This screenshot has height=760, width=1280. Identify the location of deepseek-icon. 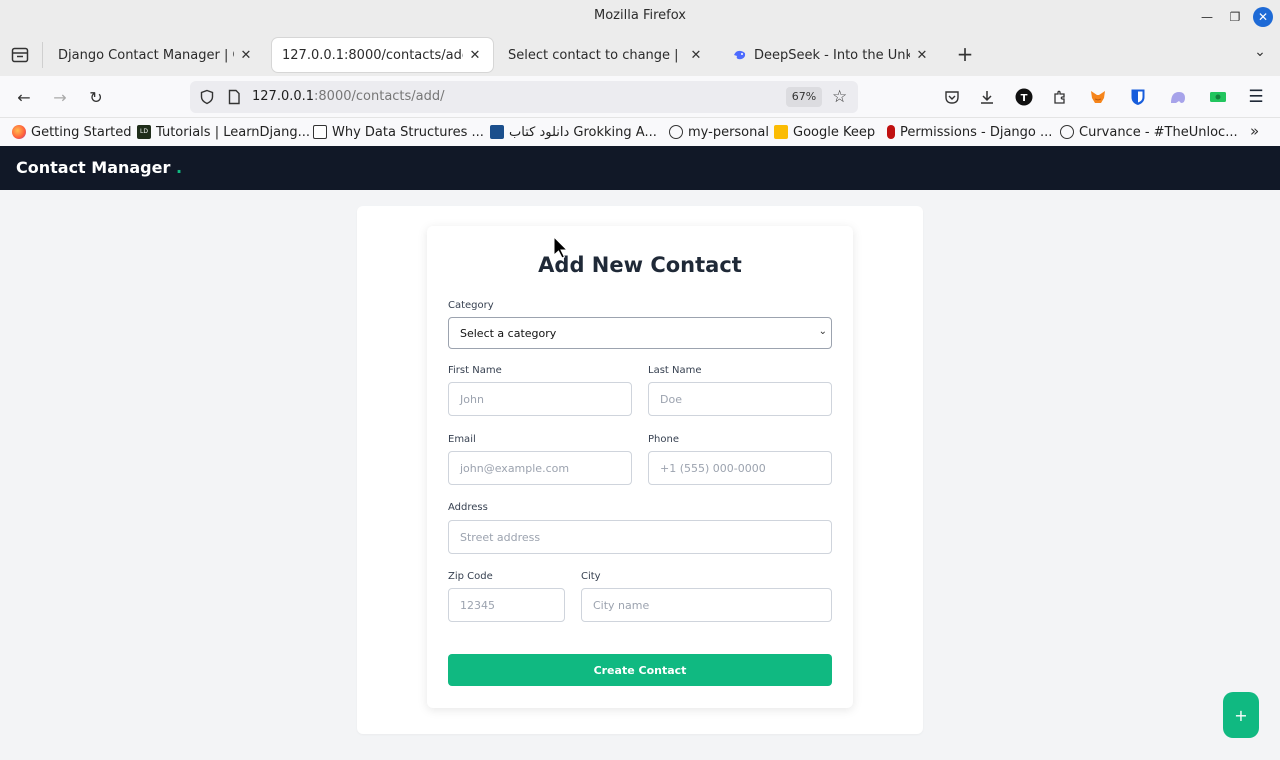
(740, 55).